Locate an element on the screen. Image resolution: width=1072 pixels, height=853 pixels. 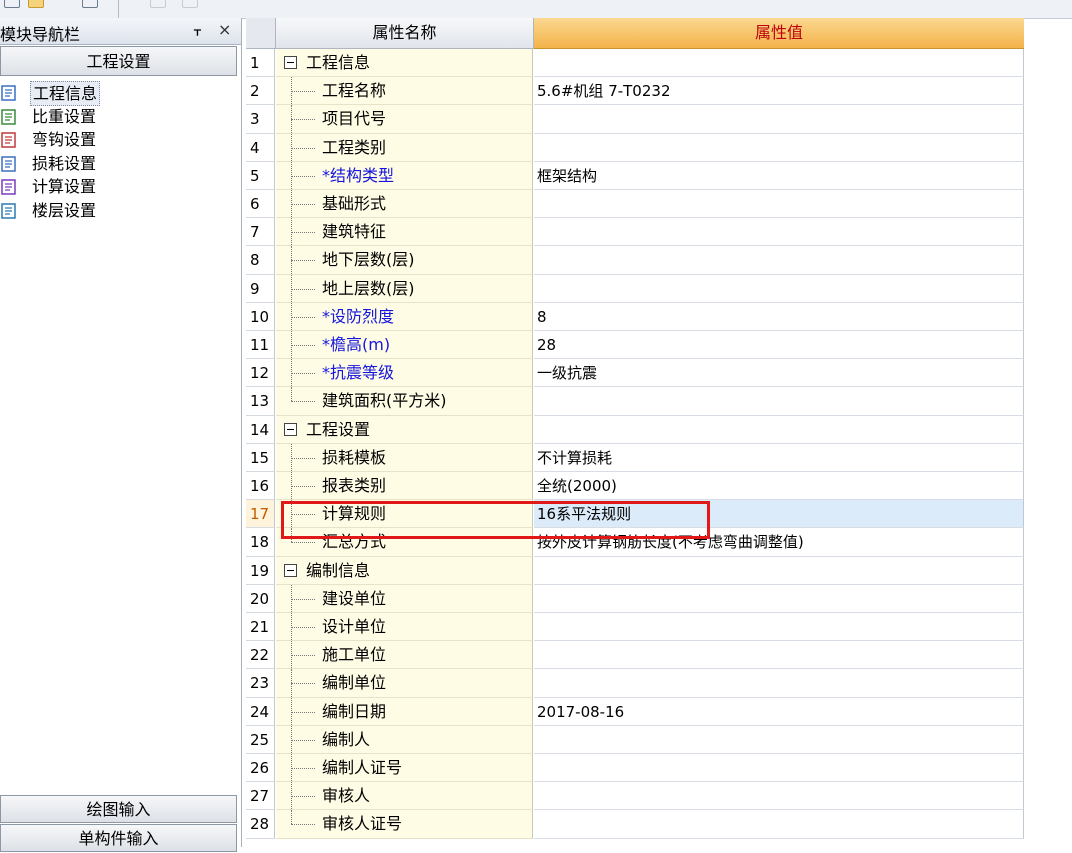
property-name-cell: 施工单位 is located at coordinates (404, 655).